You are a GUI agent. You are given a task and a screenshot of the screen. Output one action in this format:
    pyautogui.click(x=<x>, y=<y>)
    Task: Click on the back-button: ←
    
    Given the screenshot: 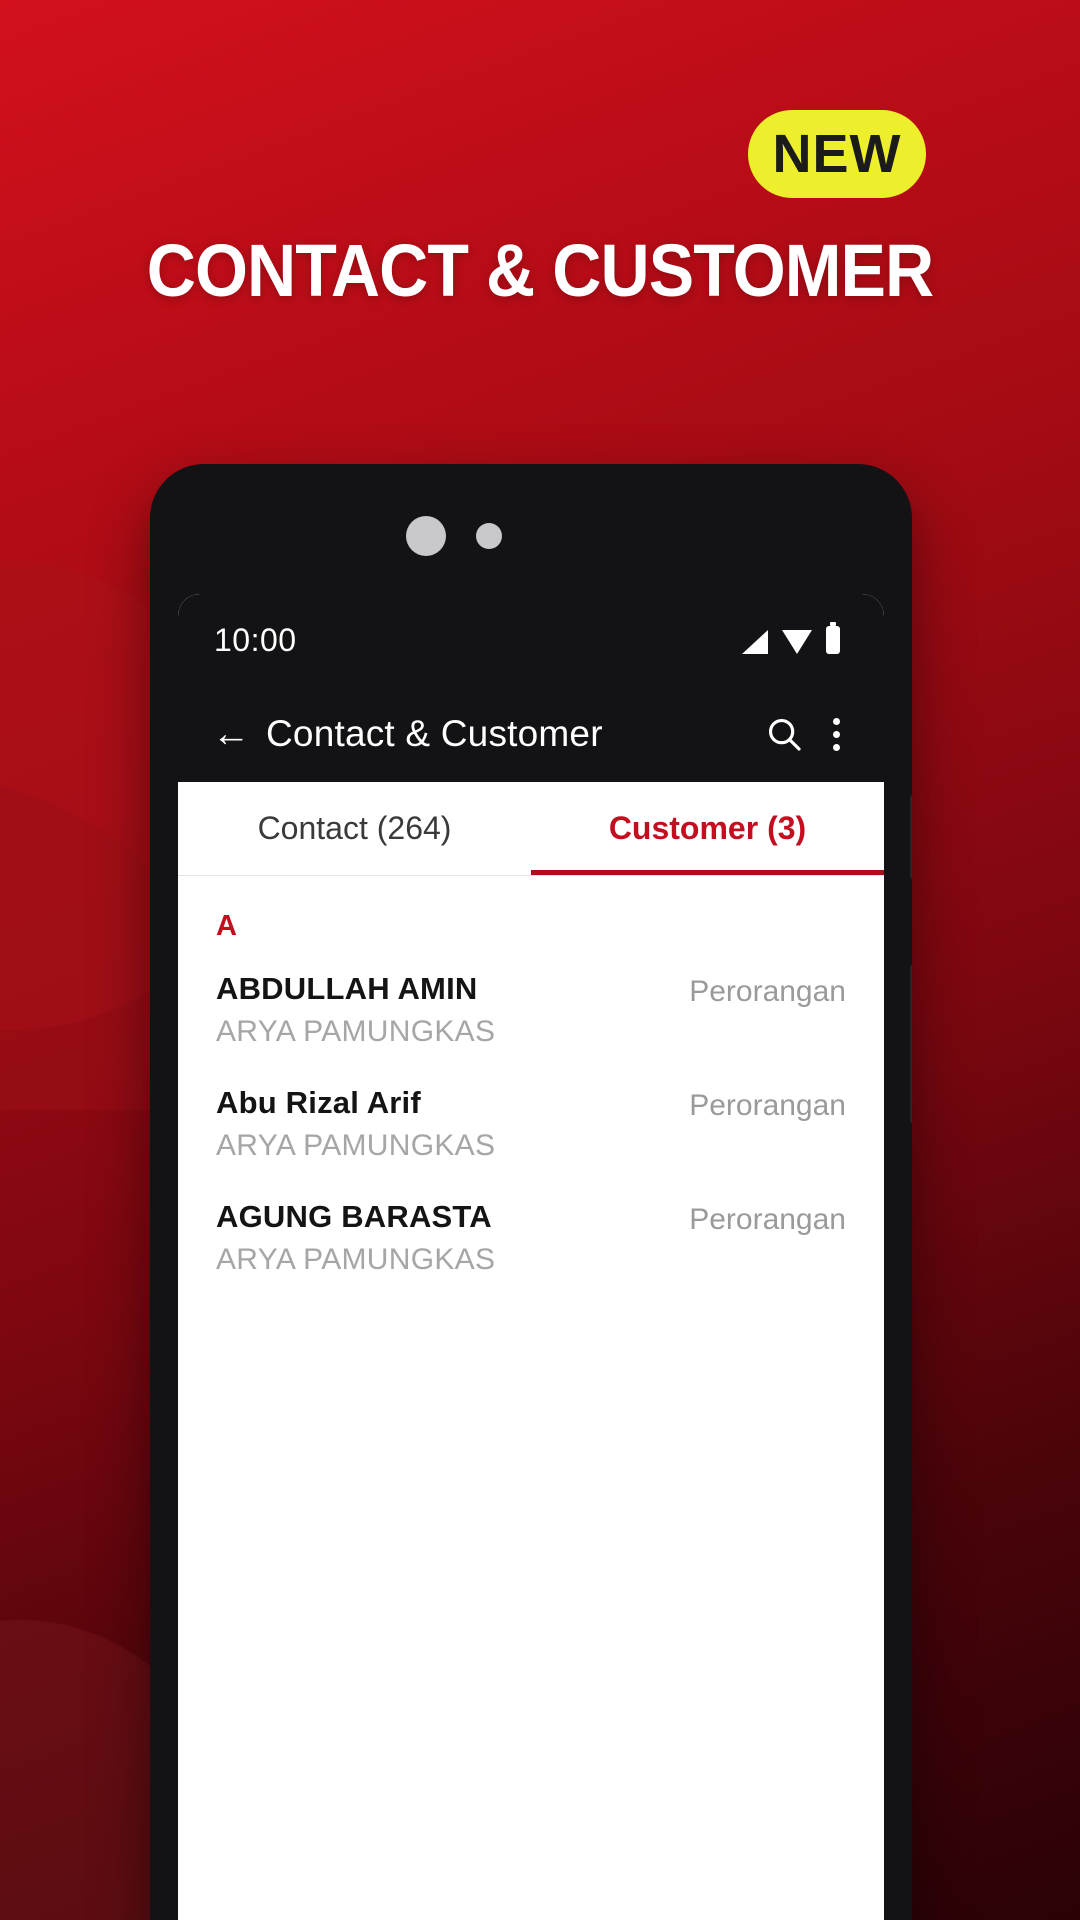 What is the action you would take?
    pyautogui.click(x=231, y=734)
    